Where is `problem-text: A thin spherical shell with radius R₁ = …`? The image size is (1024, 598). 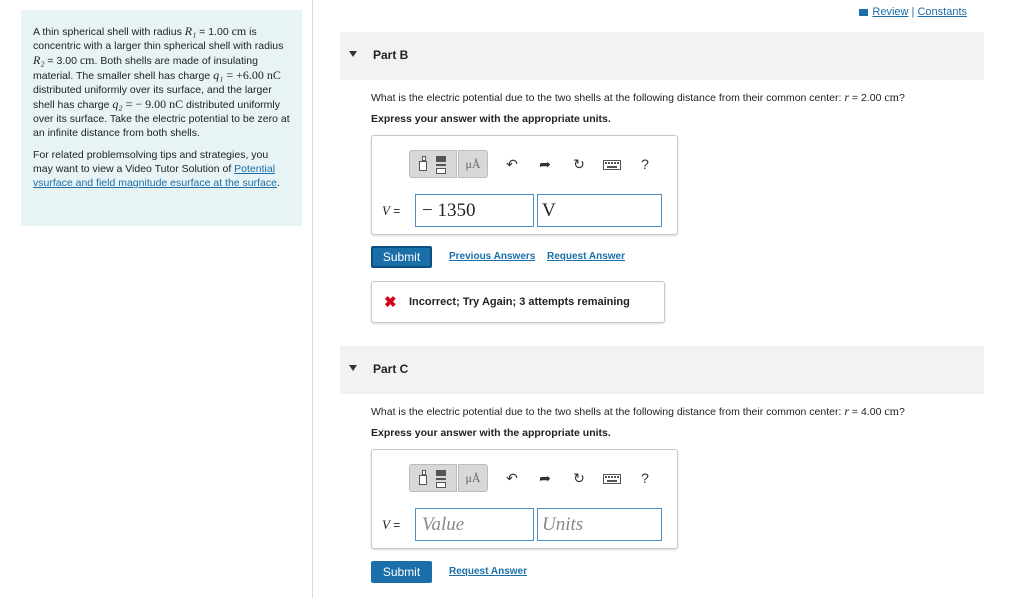
problem-text: A thin spherical shell with radius R₁ = … is located at coordinates (161, 81).